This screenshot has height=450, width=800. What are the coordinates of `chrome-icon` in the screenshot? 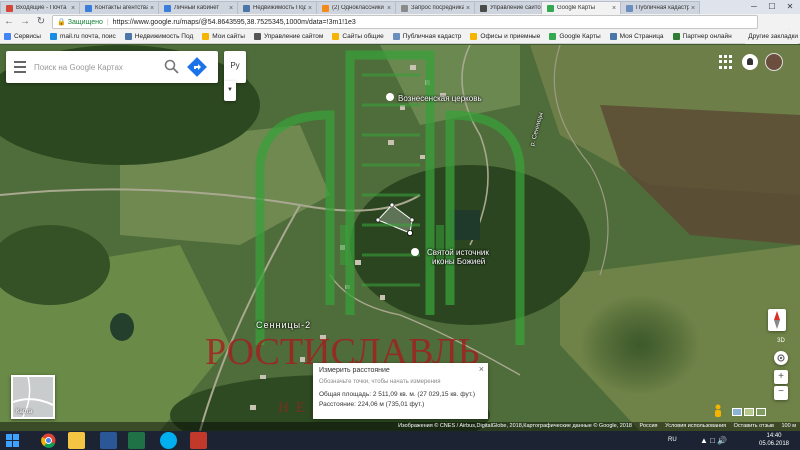 It's located at (48, 440).